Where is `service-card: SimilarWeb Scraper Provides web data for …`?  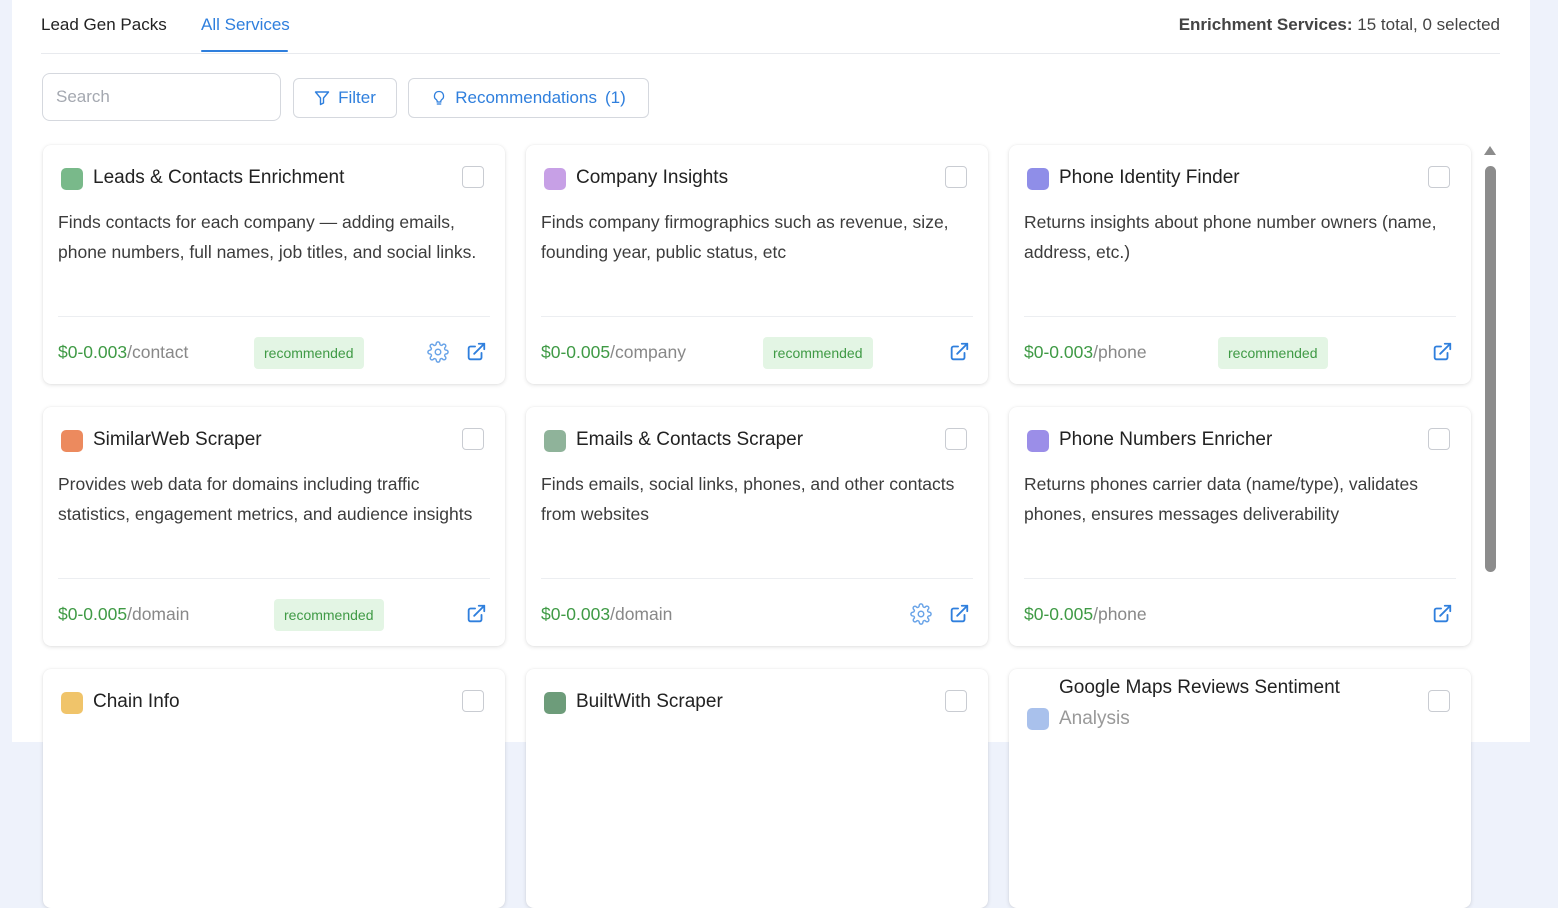
service-card: SimilarWeb Scraper Provides web data for … is located at coordinates (274, 526).